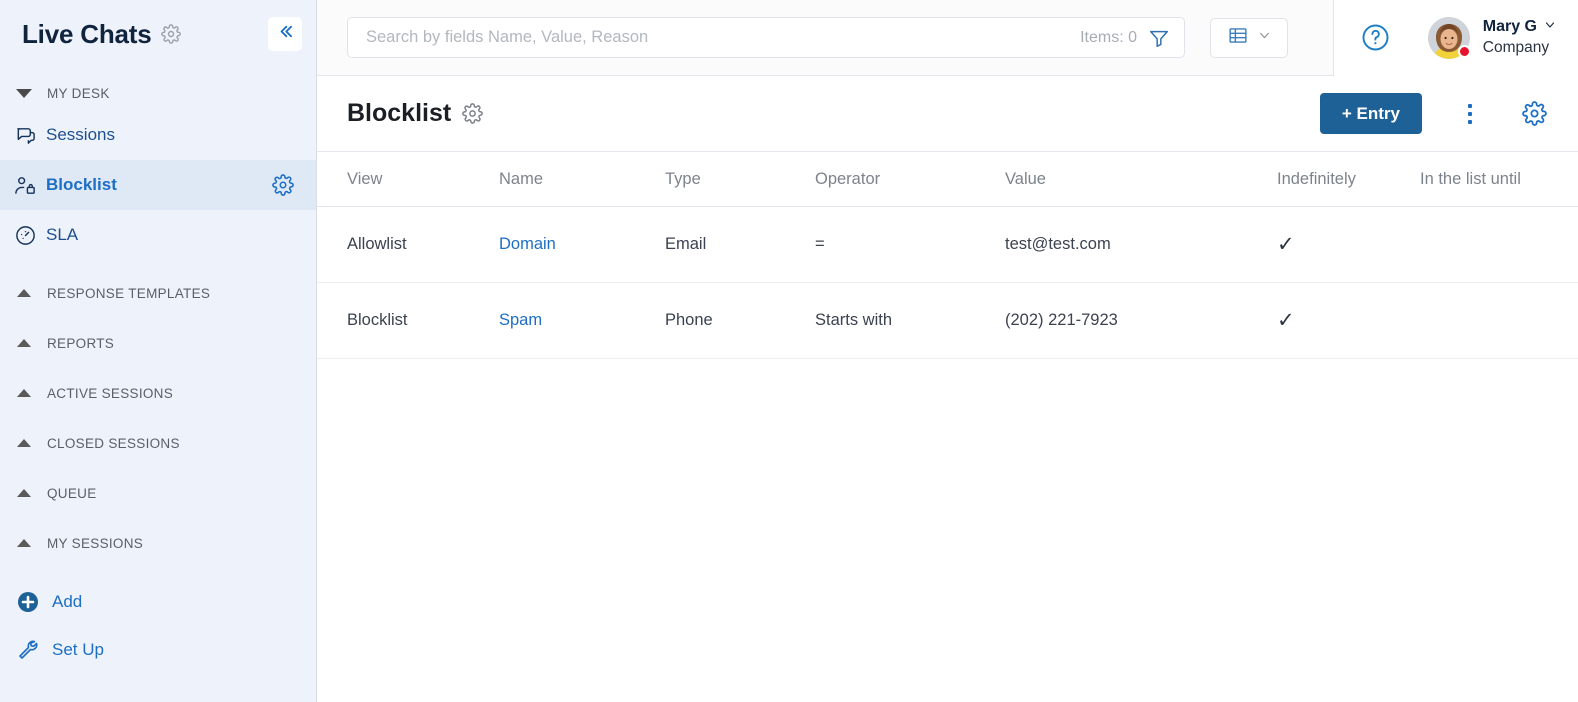 This screenshot has width=1578, height=702. Describe the element at coordinates (408, 179) in the screenshot. I see `column-header-view: View` at that location.